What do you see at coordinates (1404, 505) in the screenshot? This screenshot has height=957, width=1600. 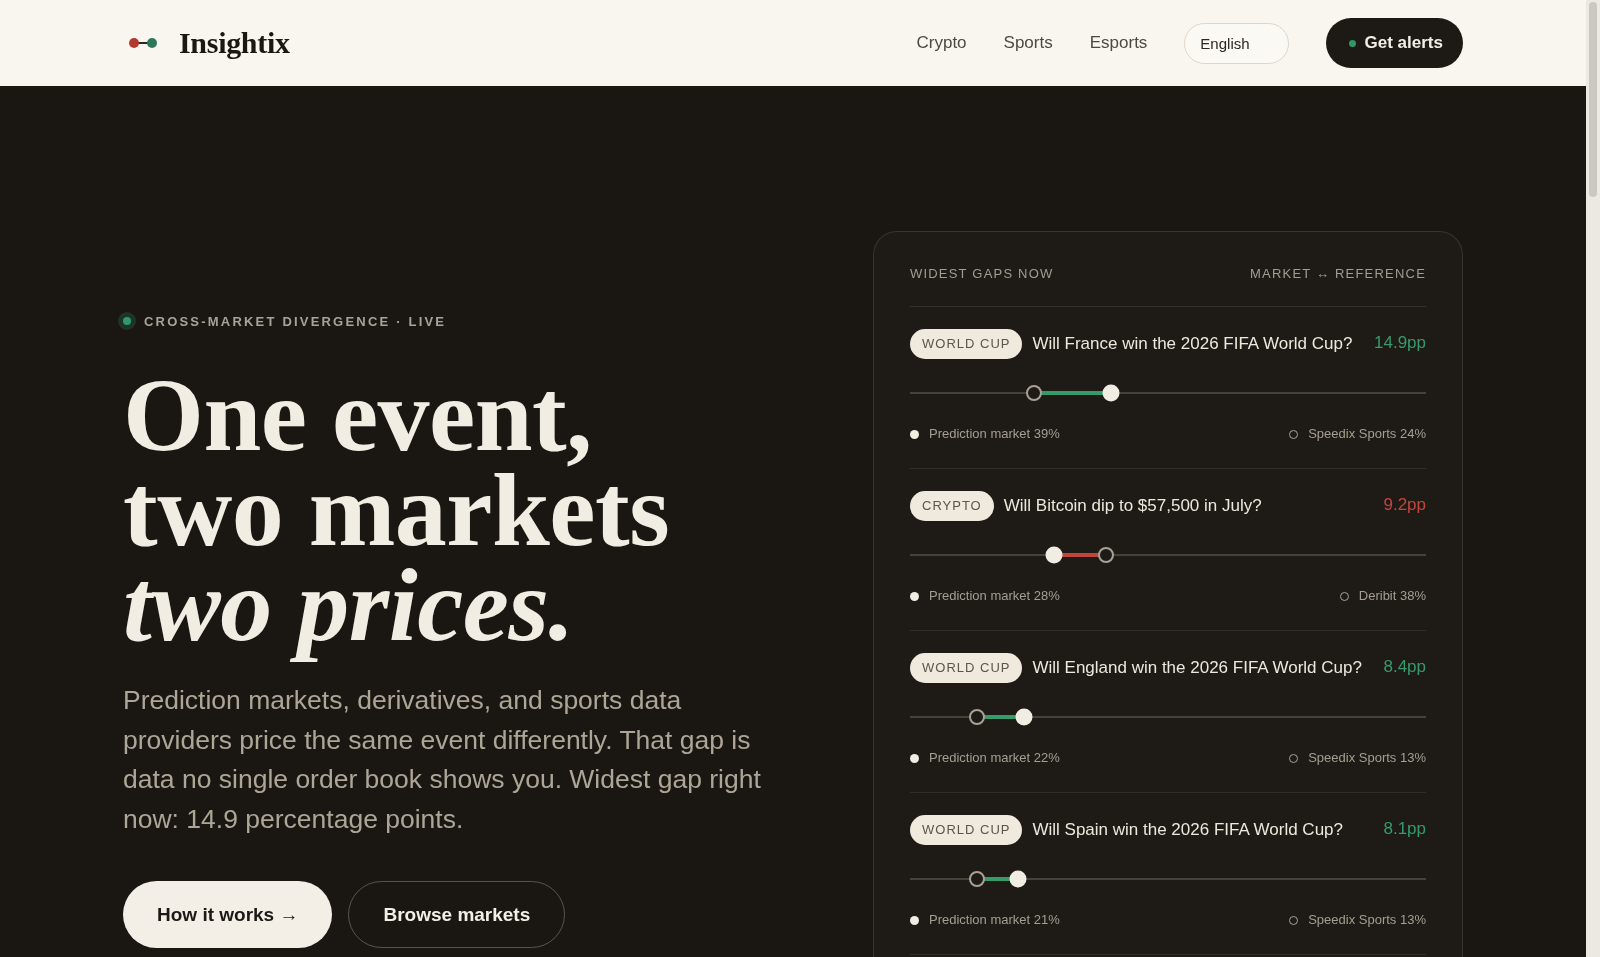 I see `gap-value: 9.2pp` at bounding box center [1404, 505].